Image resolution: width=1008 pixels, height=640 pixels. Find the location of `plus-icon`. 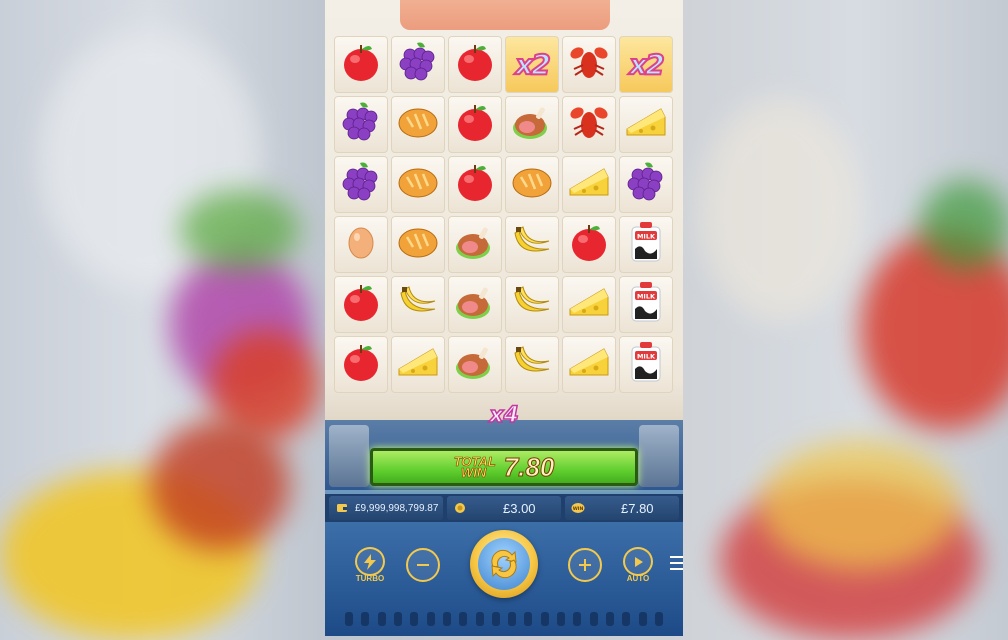

plus-icon is located at coordinates (585, 565).